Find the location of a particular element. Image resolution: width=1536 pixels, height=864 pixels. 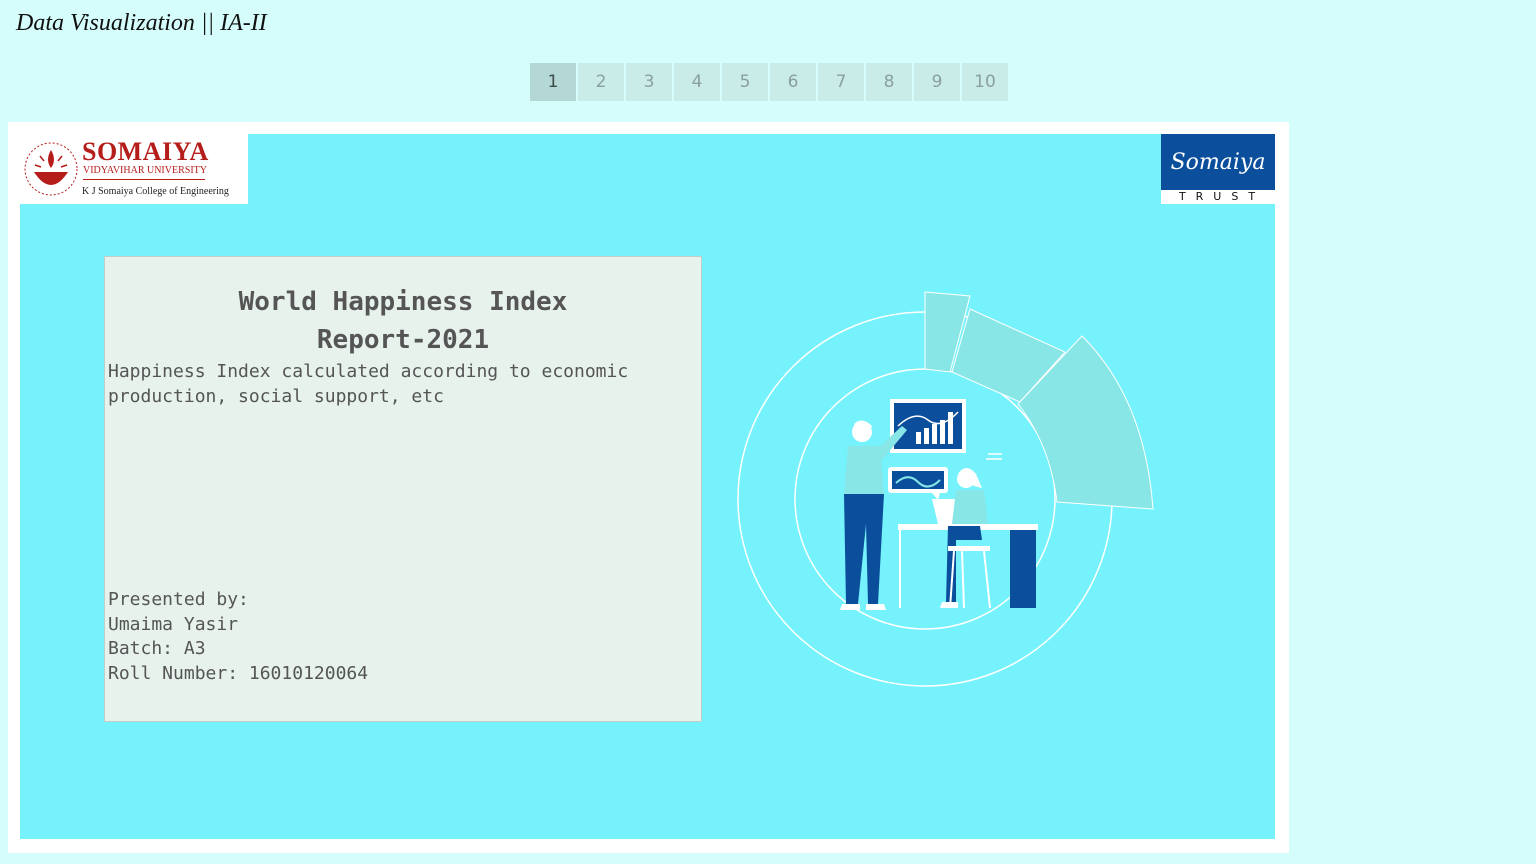

page-button-2: 2 is located at coordinates (601, 82).